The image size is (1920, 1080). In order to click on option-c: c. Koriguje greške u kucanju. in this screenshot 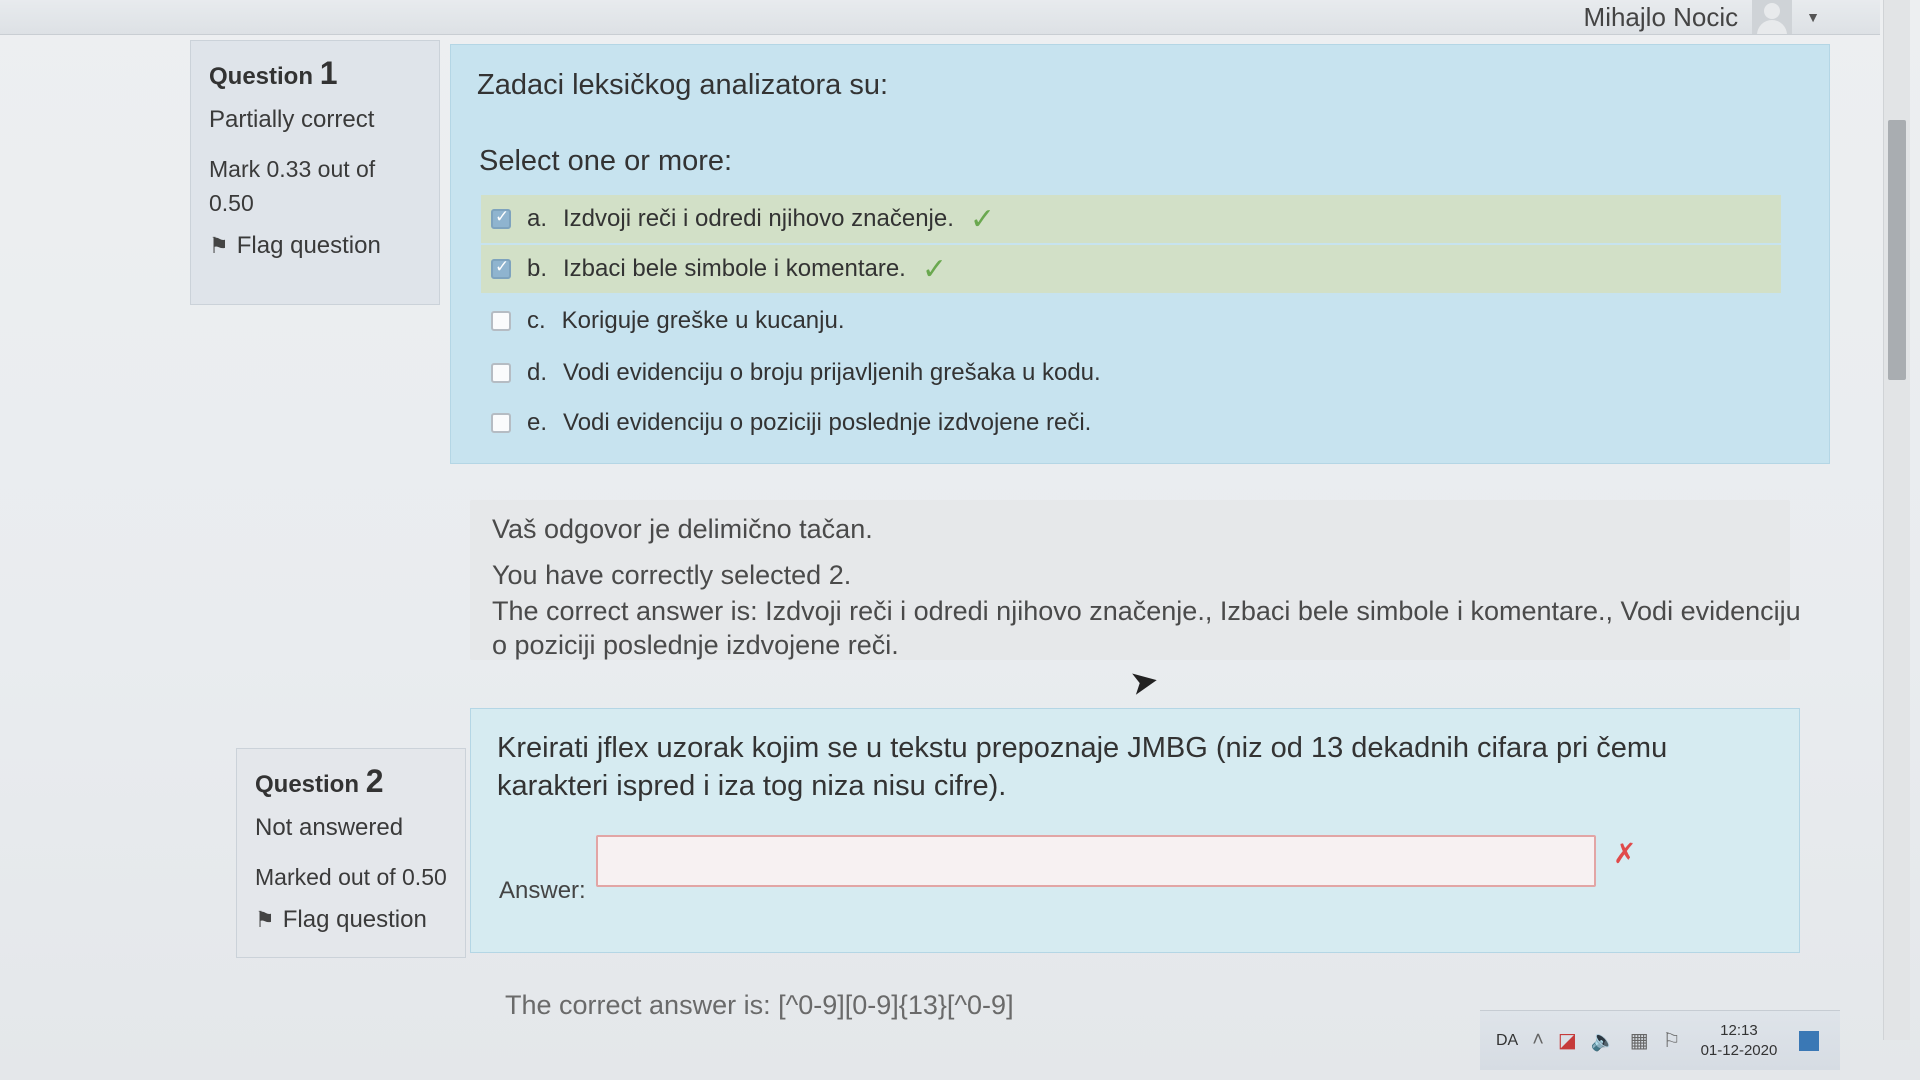, I will do `click(663, 321)`.